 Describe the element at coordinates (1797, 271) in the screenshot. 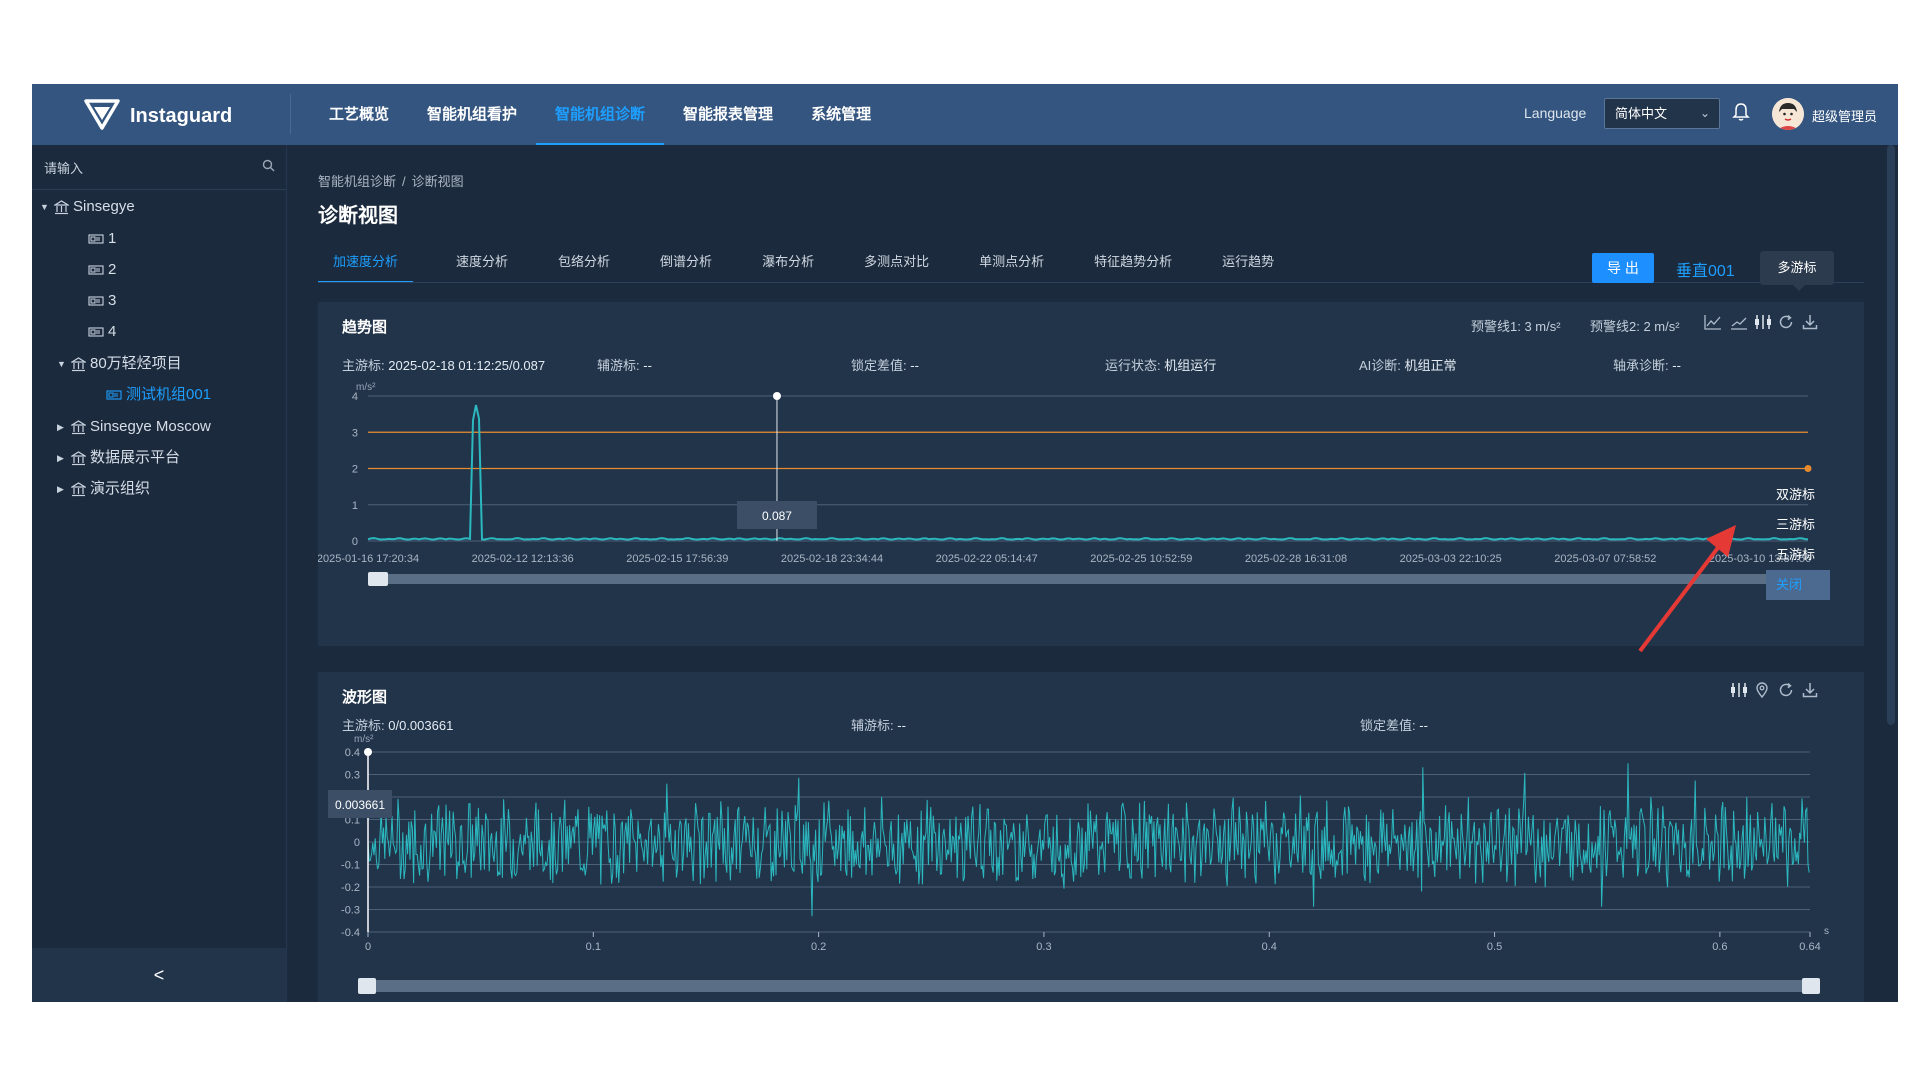

I see `multi-cursor-tooltip: 多游标` at that location.